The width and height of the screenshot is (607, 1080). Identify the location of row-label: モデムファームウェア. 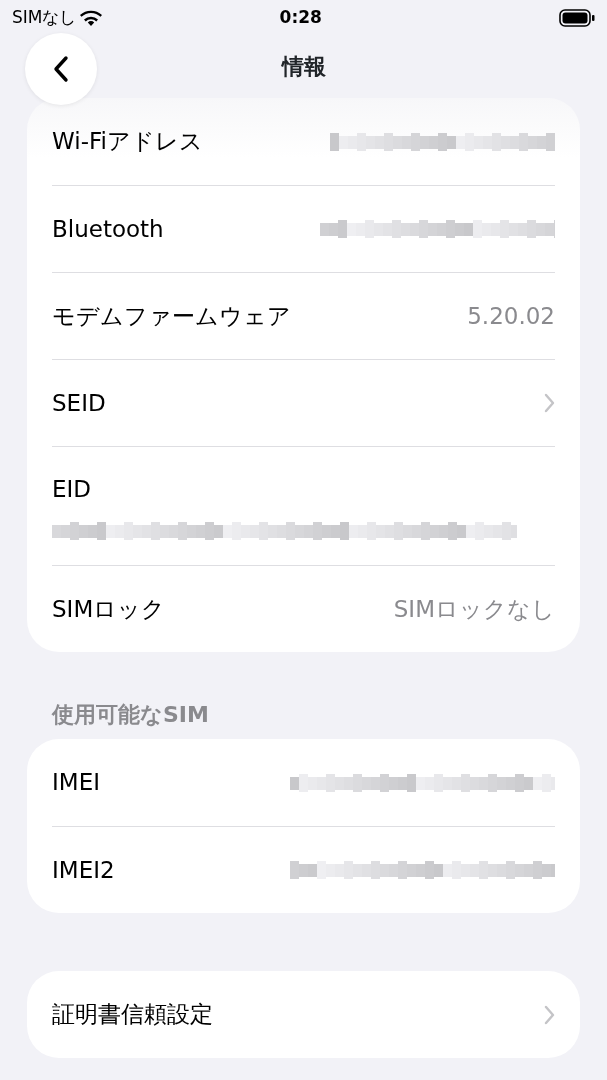
(171, 316).